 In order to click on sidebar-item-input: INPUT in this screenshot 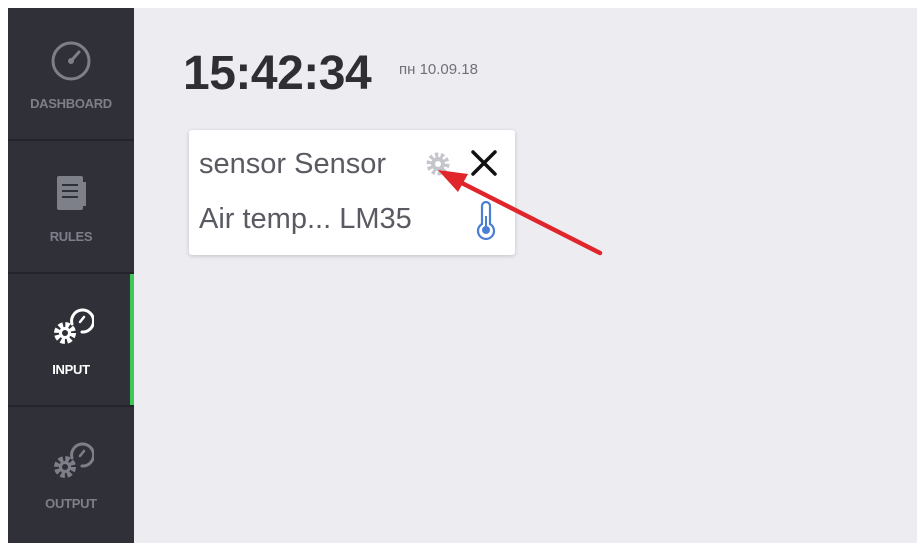, I will do `click(71, 340)`.